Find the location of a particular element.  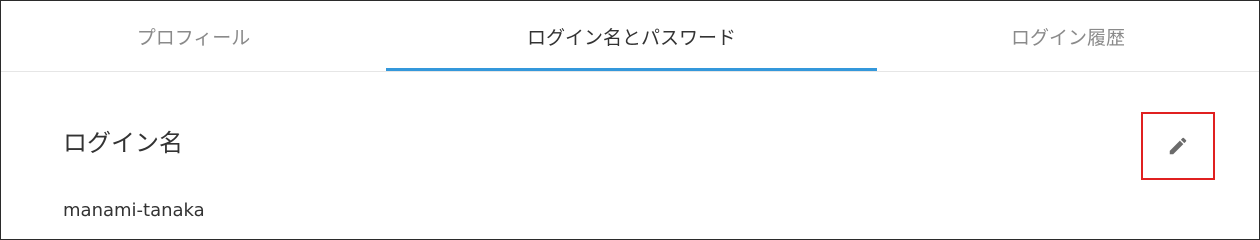

login-name-value: manami-tanaka is located at coordinates (134, 210).